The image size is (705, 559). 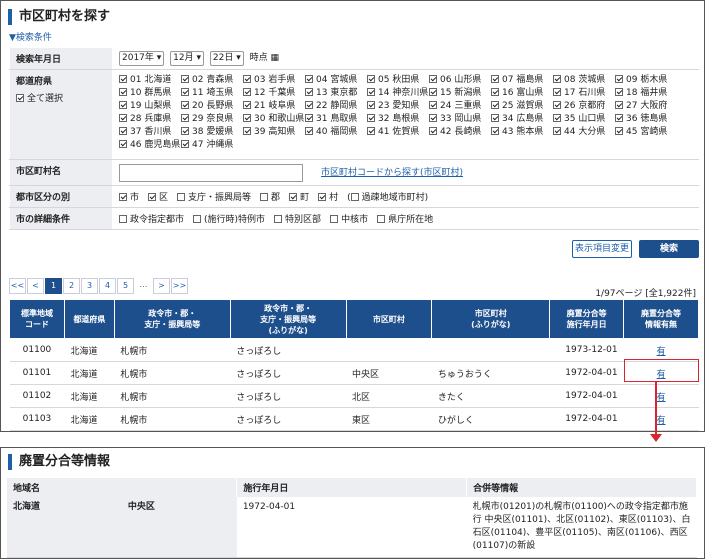 What do you see at coordinates (669, 249) in the screenshot?
I see `search-button: 検索` at bounding box center [669, 249].